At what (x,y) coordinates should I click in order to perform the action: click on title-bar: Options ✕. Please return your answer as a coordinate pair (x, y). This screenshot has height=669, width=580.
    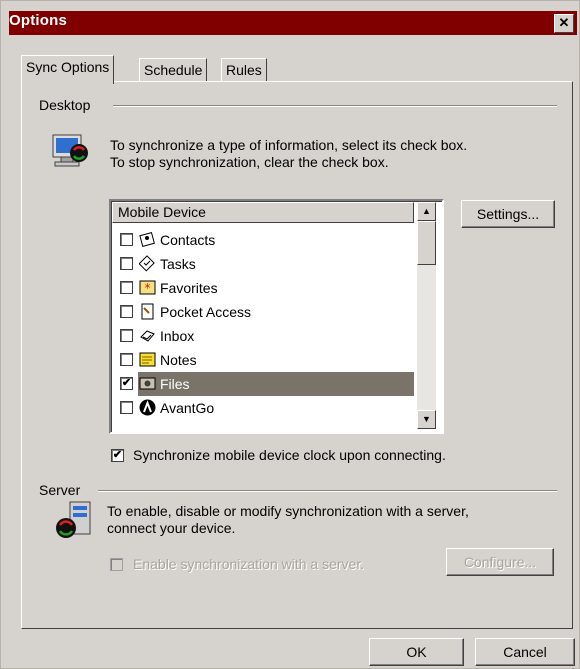
    Looking at the image, I should click on (293, 23).